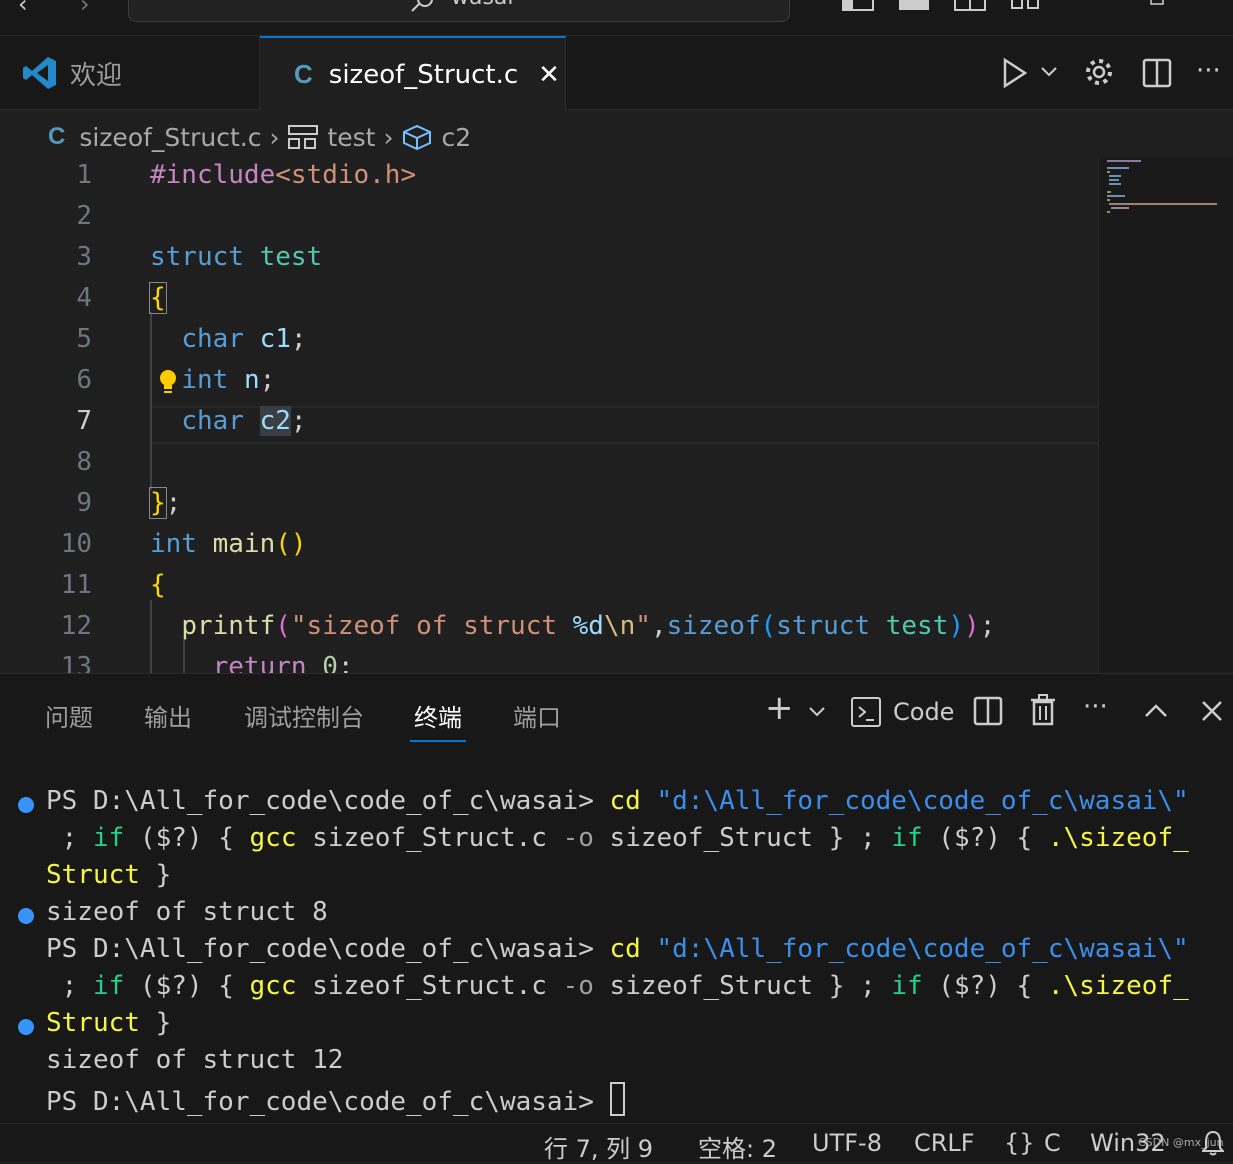  I want to click on gear-icon, so click(1099, 72).